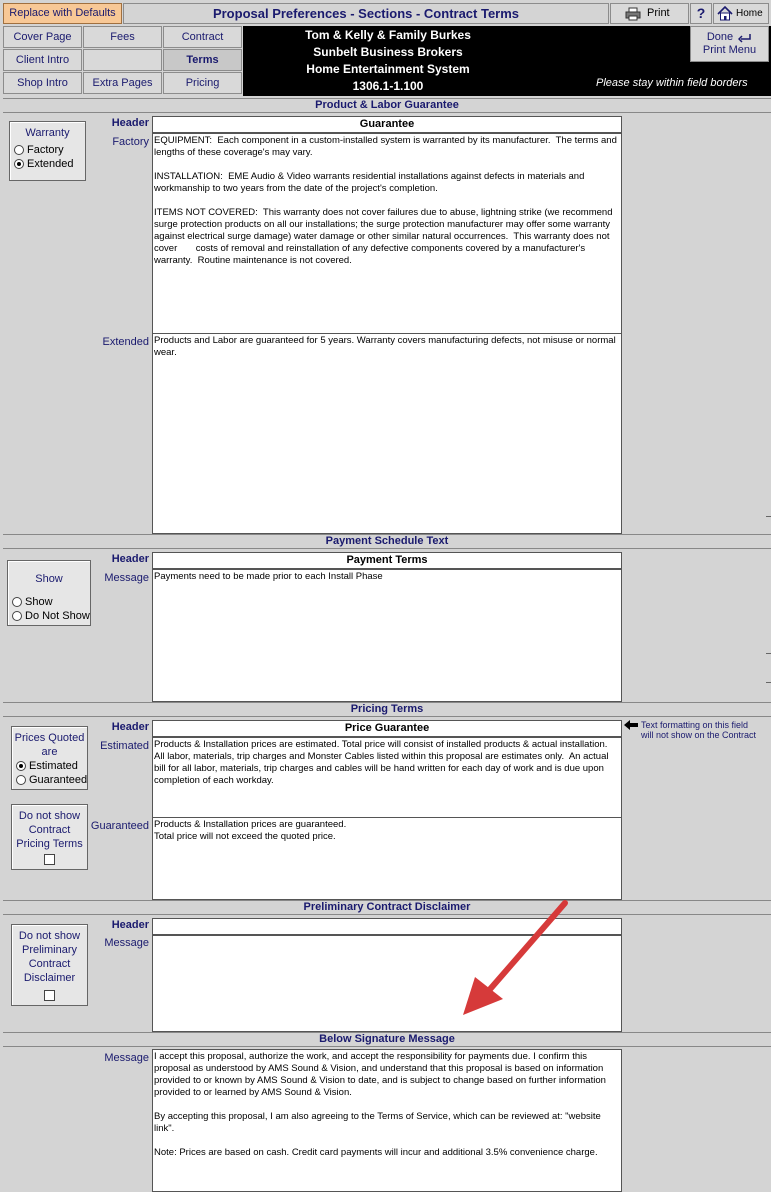 This screenshot has height=1192, width=771. Describe the element at coordinates (387, 907) in the screenshot. I see `section-disclaimer-title: Preliminary Contract Disclaimer` at that location.